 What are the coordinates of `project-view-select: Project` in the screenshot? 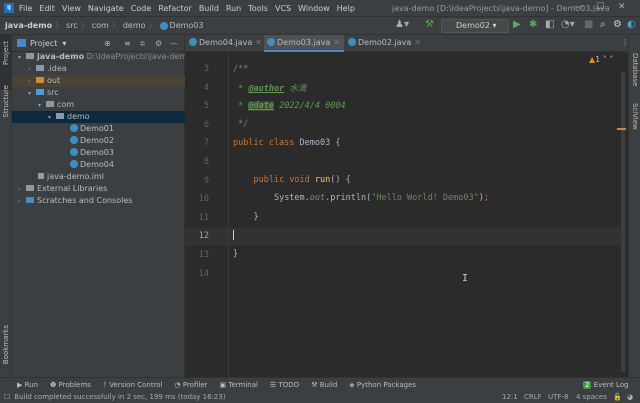 It's located at (43, 43).